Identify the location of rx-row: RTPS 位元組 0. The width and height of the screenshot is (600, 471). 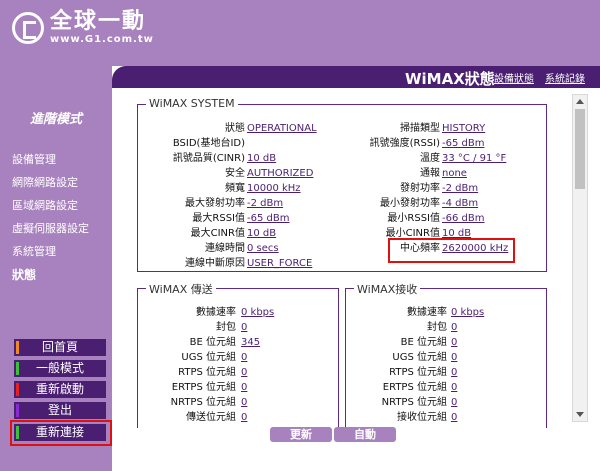
(423, 372).